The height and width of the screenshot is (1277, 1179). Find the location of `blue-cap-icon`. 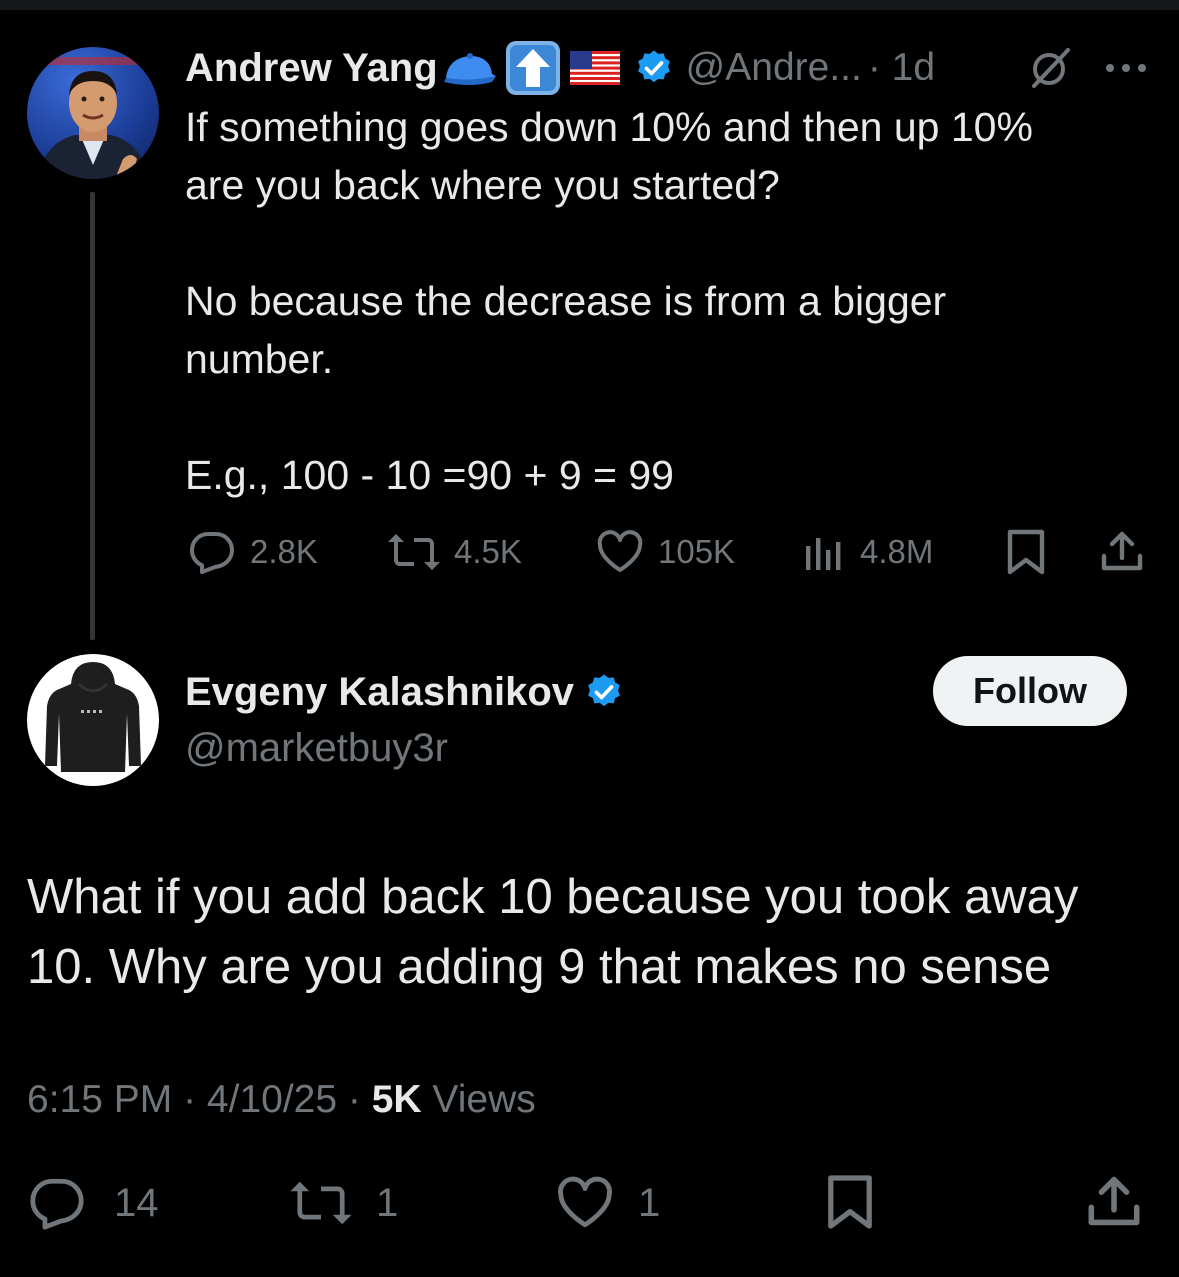

blue-cap-icon is located at coordinates (469, 68).